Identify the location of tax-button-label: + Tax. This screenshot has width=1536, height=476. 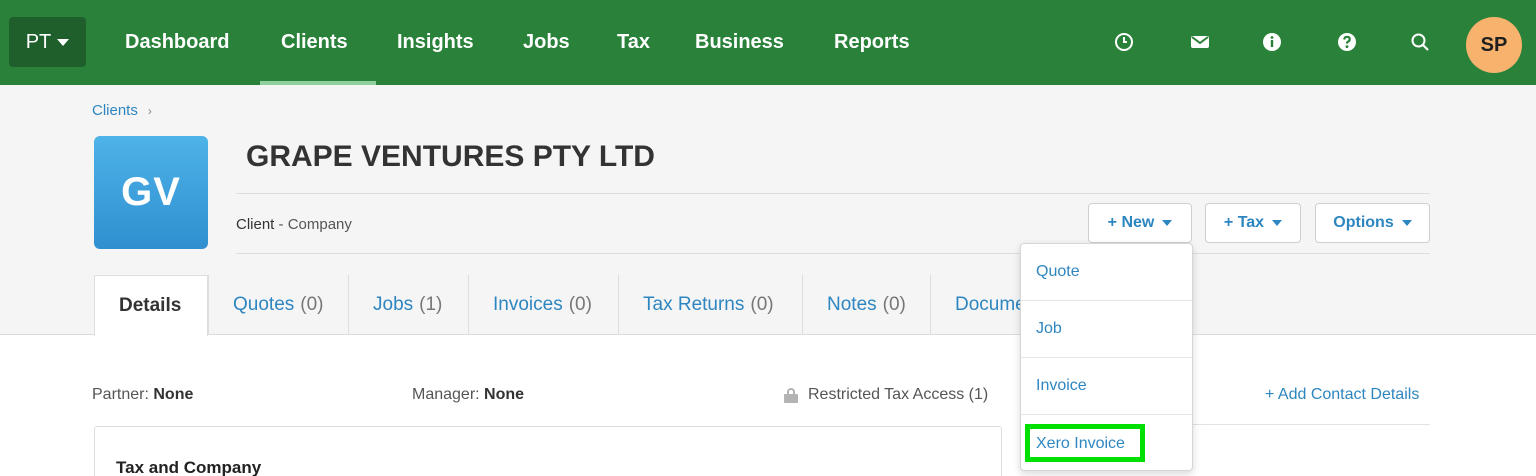
(1244, 222).